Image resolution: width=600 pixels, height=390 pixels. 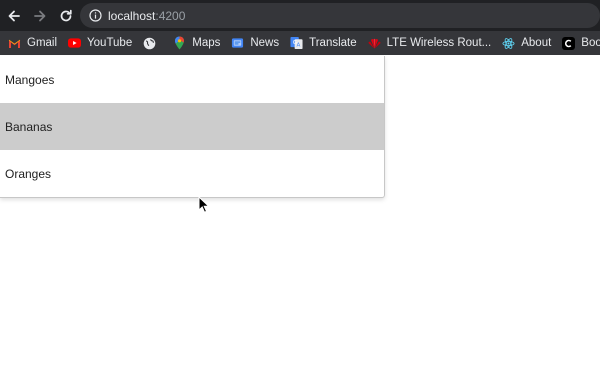 I want to click on bookmark-label: YouTube, so click(x=110, y=43).